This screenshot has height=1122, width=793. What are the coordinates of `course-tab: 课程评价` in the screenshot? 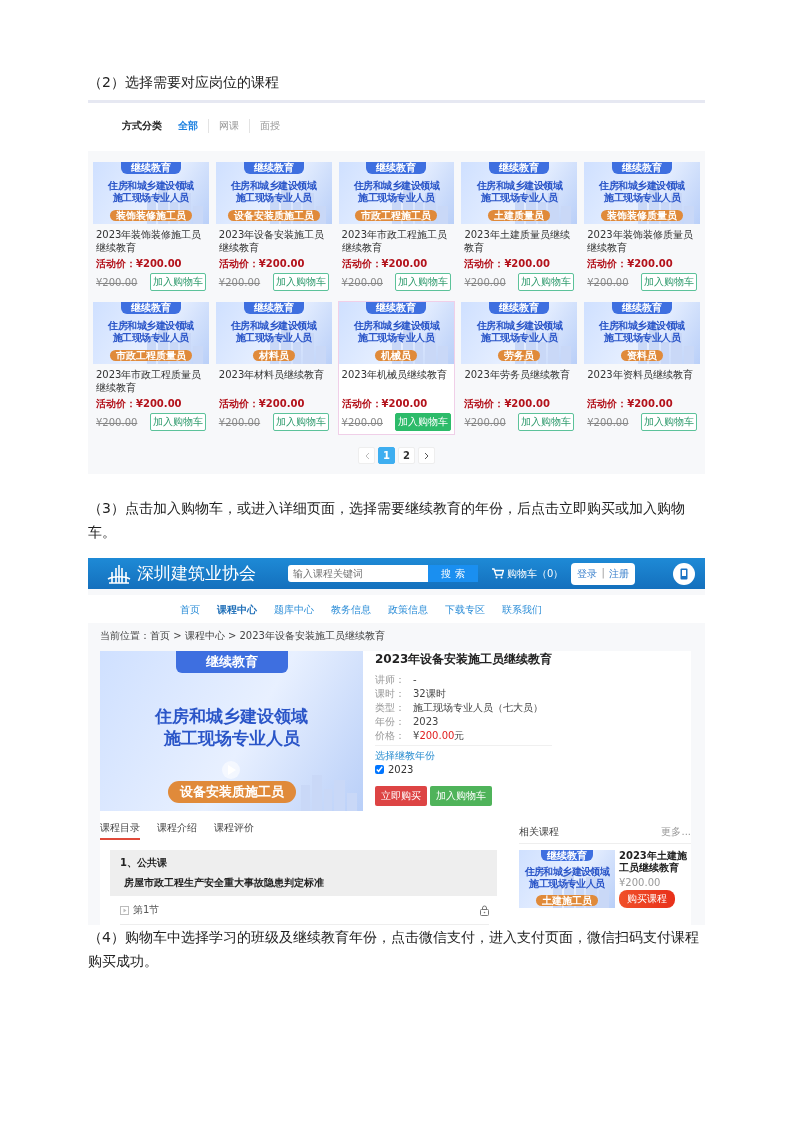 It's located at (234, 830).